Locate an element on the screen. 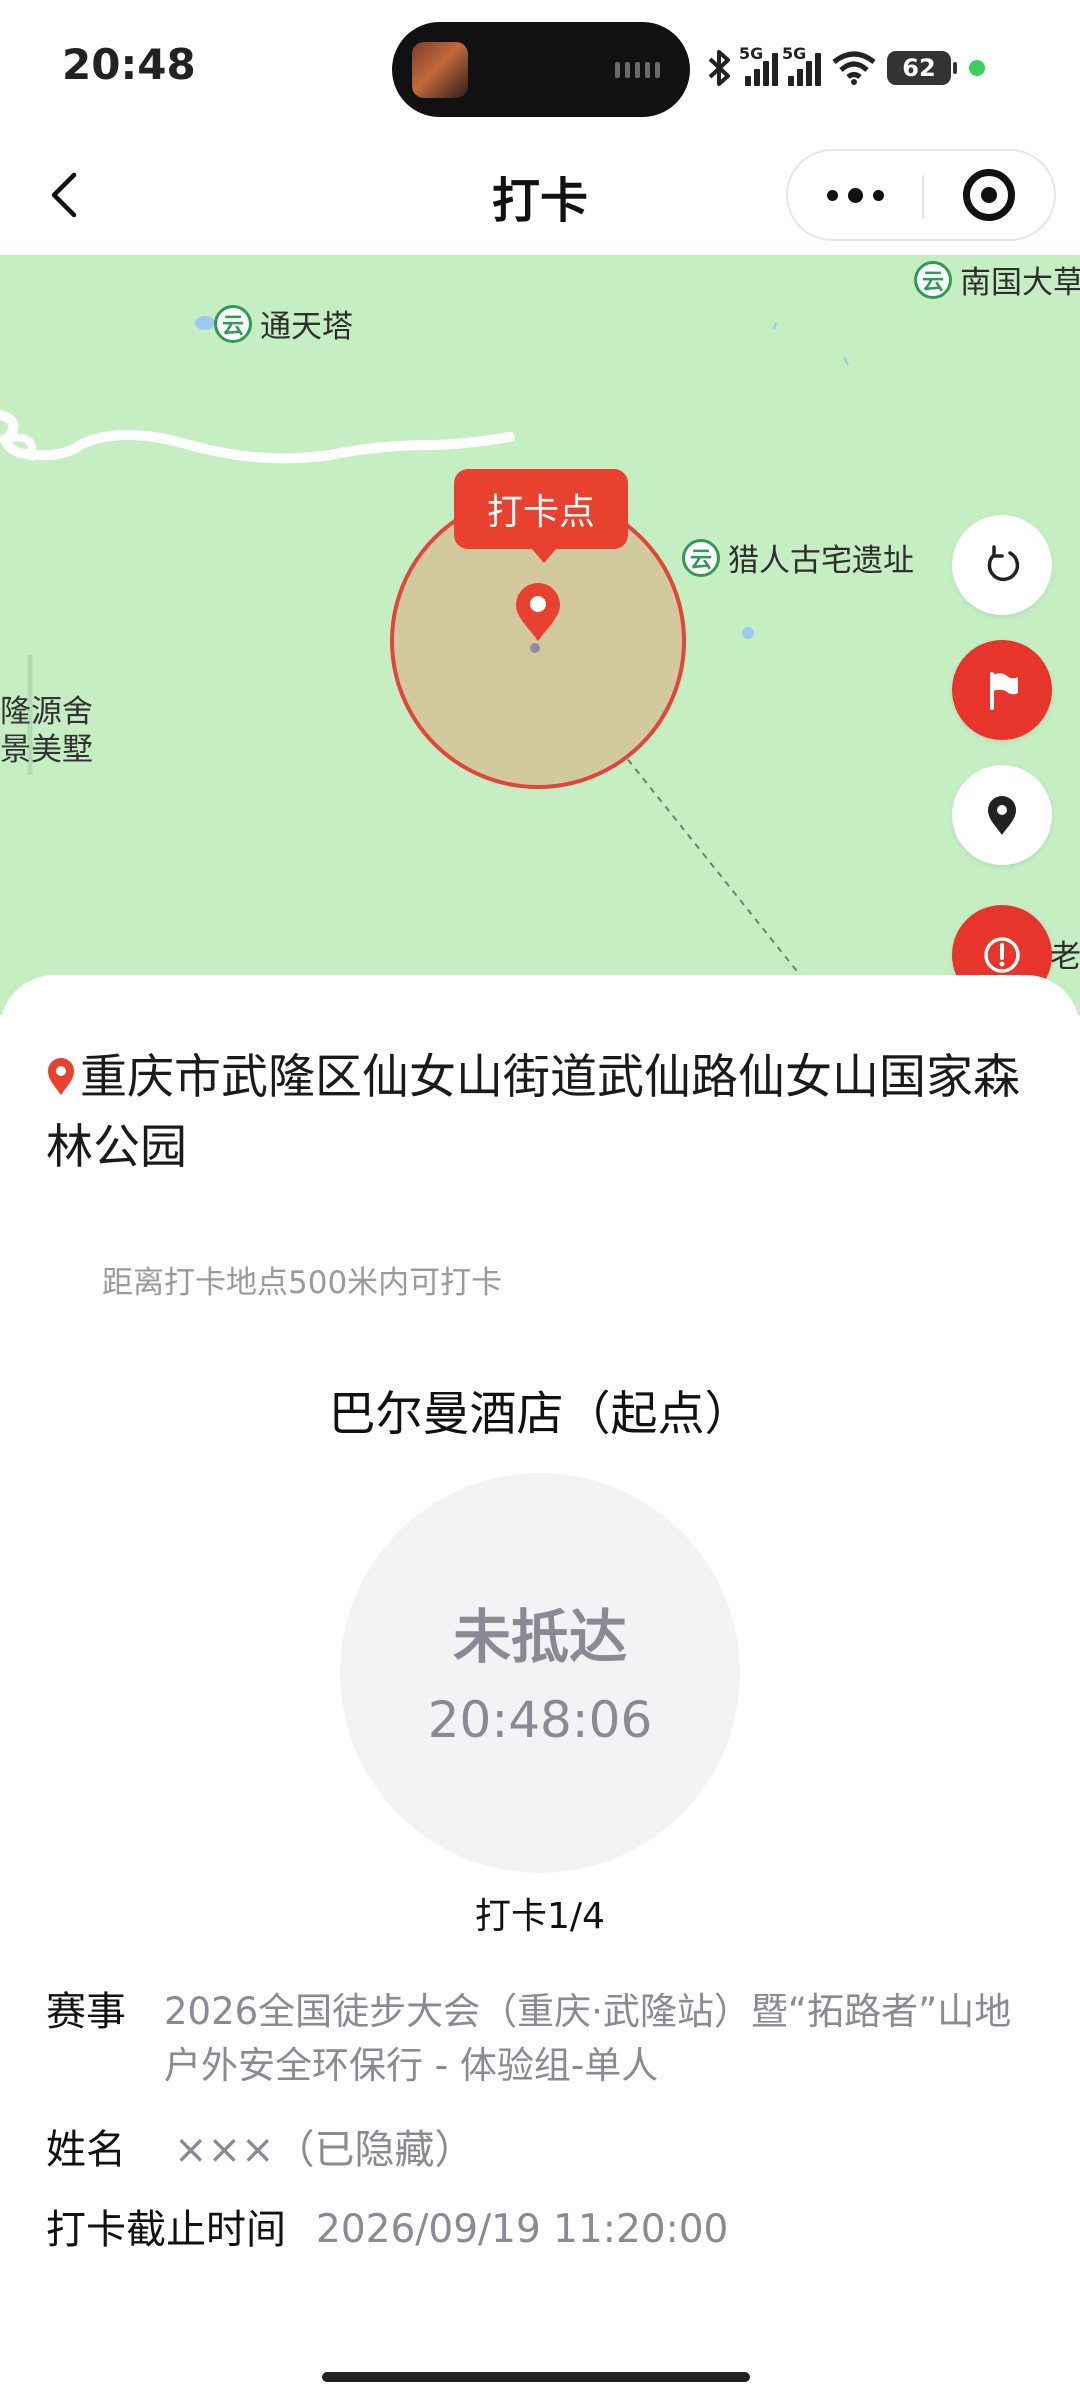 This screenshot has height=2400, width=1080. status-bar: 20:48 5G 5G 62 is located at coordinates (540, 67).